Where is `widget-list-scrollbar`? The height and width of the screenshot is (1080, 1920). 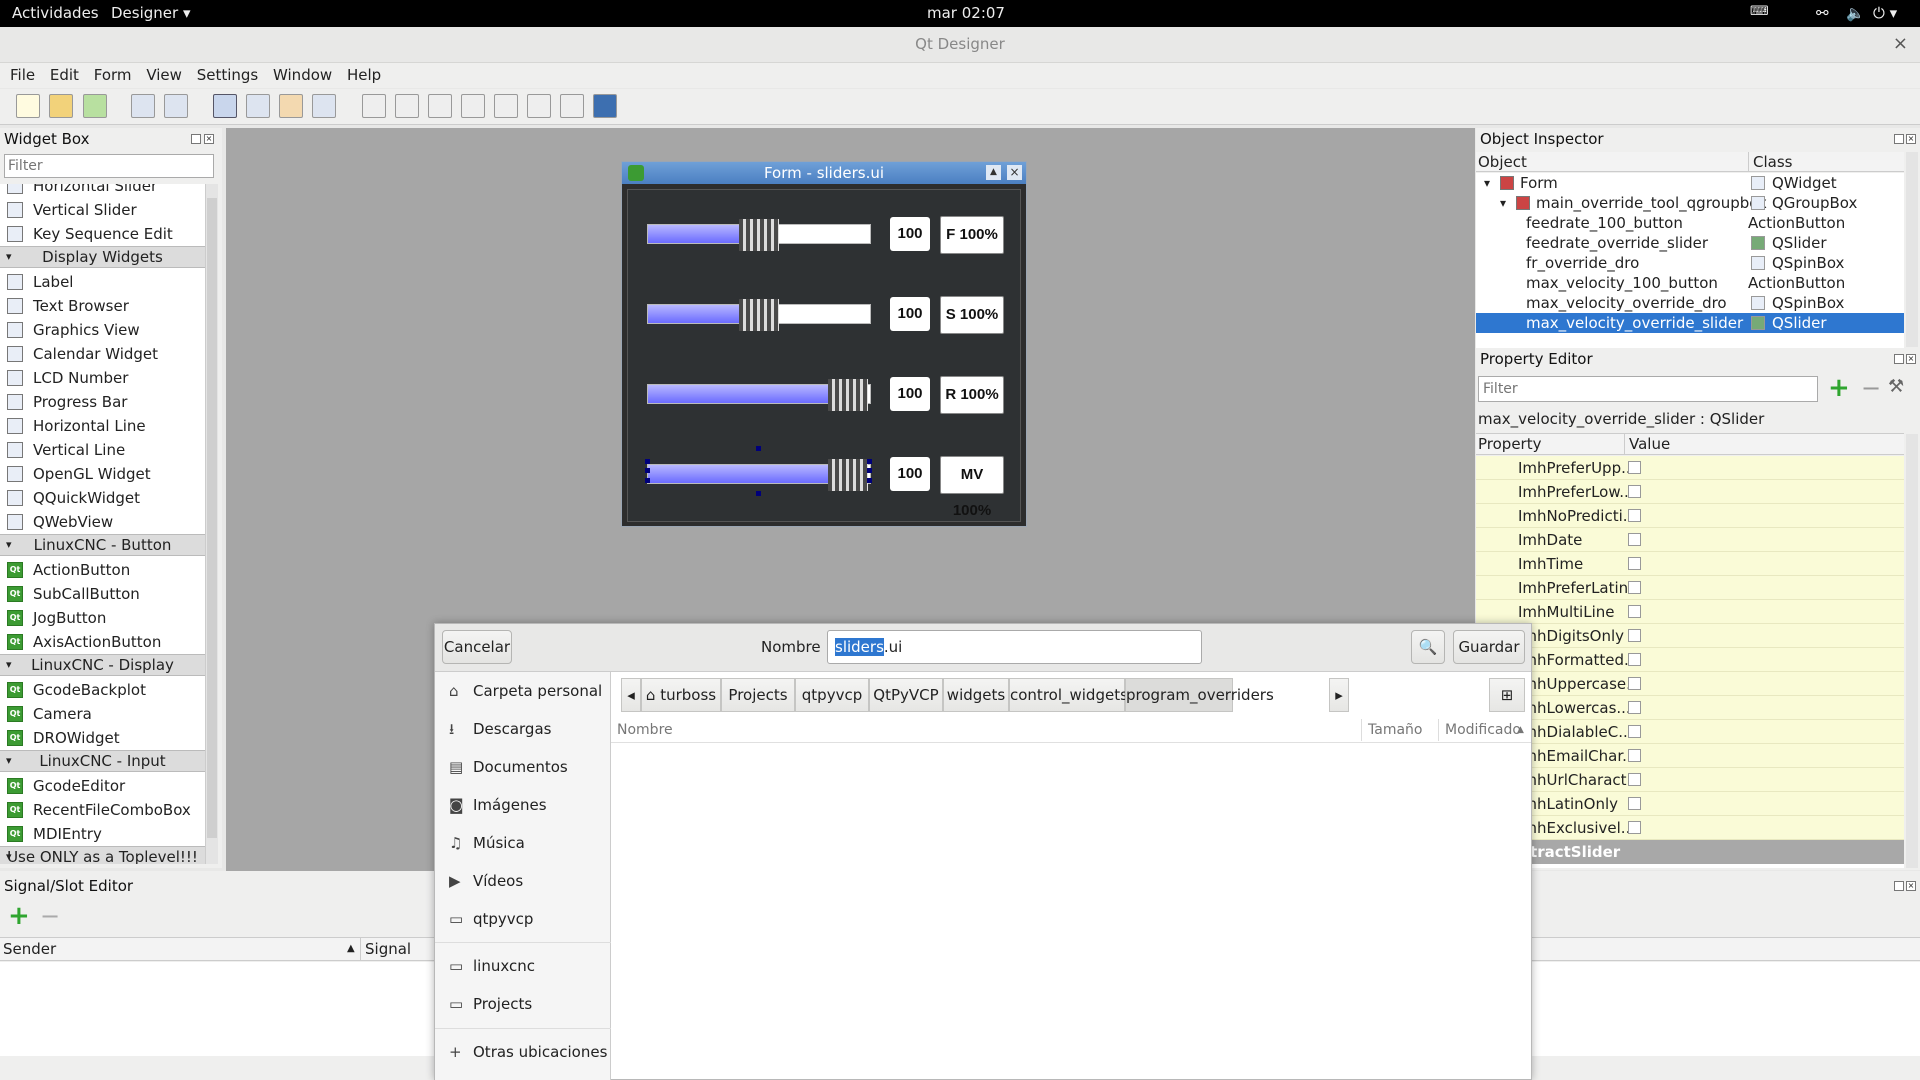
widget-list-scrollbar is located at coordinates (211, 524).